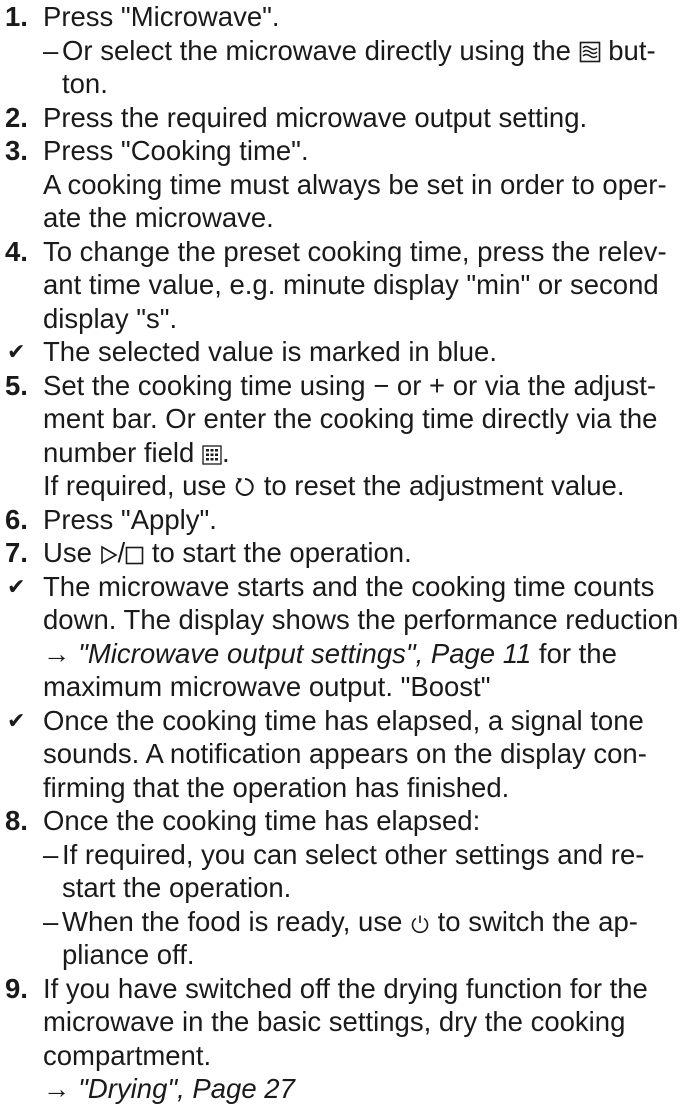 This screenshot has height=1106, width=691. I want to click on plus-icon: +, so click(437, 385).